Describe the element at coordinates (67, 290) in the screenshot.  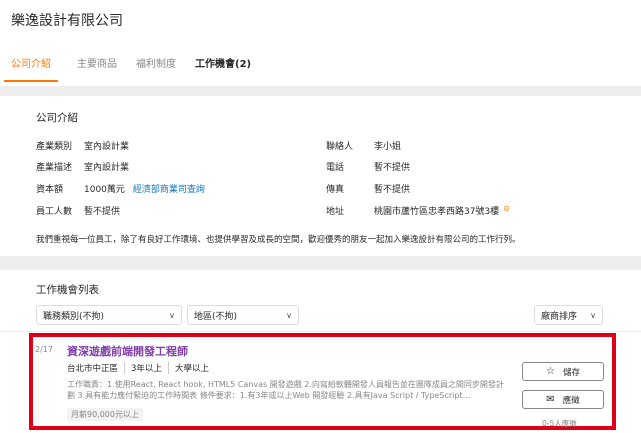
I see `job-list-title: 工作機會列表` at that location.